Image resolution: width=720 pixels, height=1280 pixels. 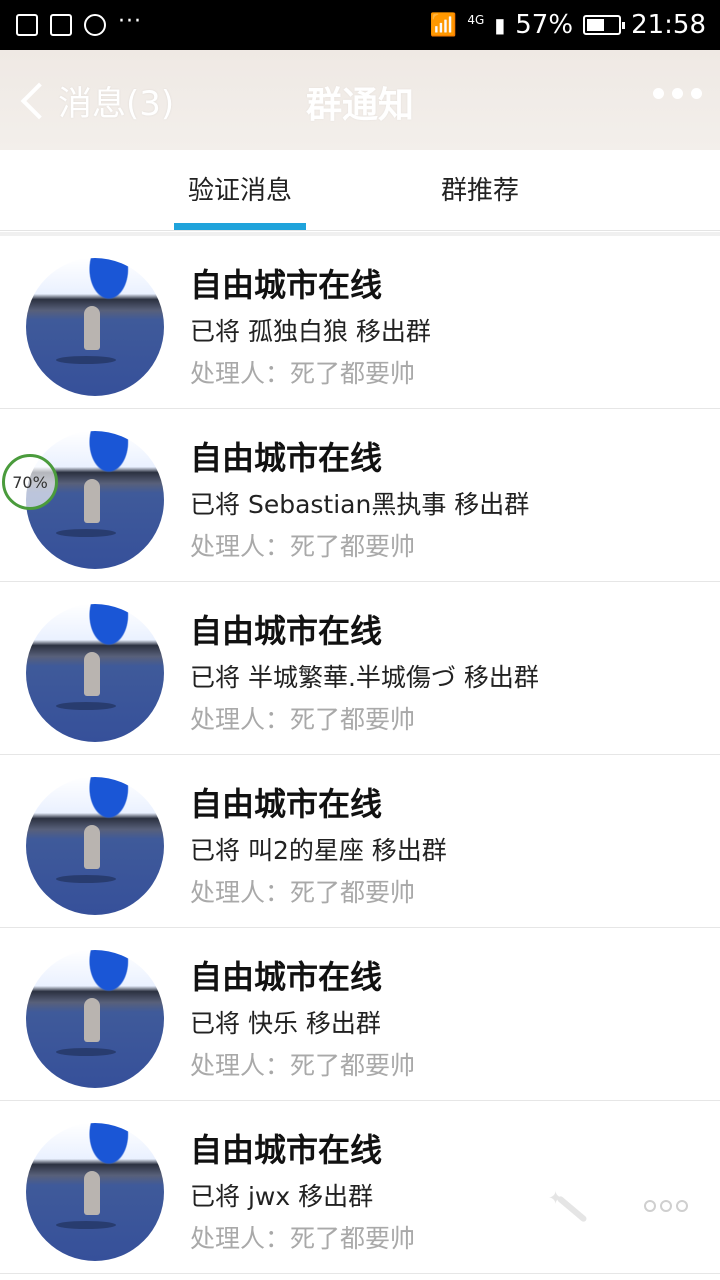 What do you see at coordinates (668, 25) in the screenshot?
I see `clock: 21:58` at bounding box center [668, 25].